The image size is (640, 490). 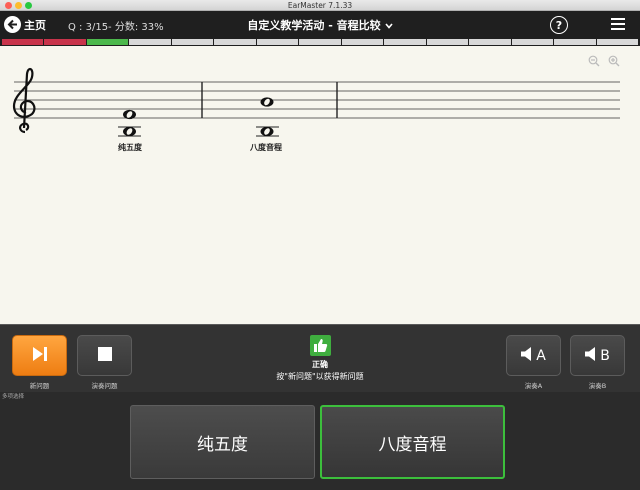 I want to click on window-titlebar: EarMaster 7.1.33, so click(x=320, y=5).